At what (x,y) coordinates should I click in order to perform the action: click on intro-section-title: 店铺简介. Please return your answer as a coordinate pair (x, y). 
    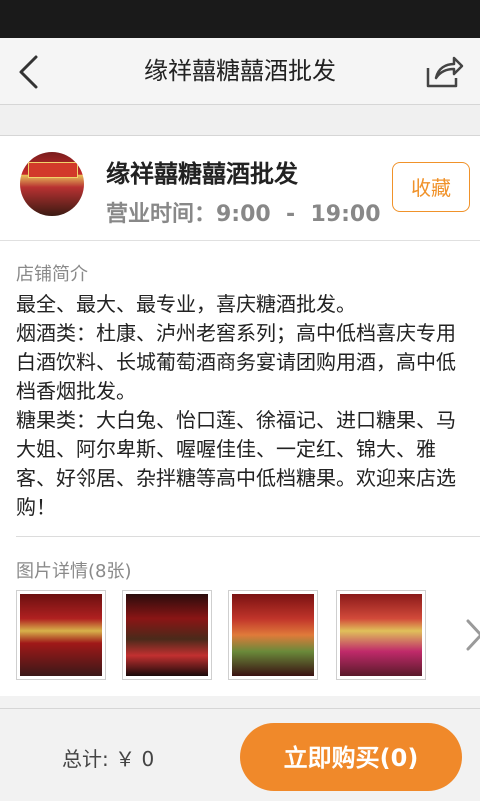
    Looking at the image, I should click on (52, 274).